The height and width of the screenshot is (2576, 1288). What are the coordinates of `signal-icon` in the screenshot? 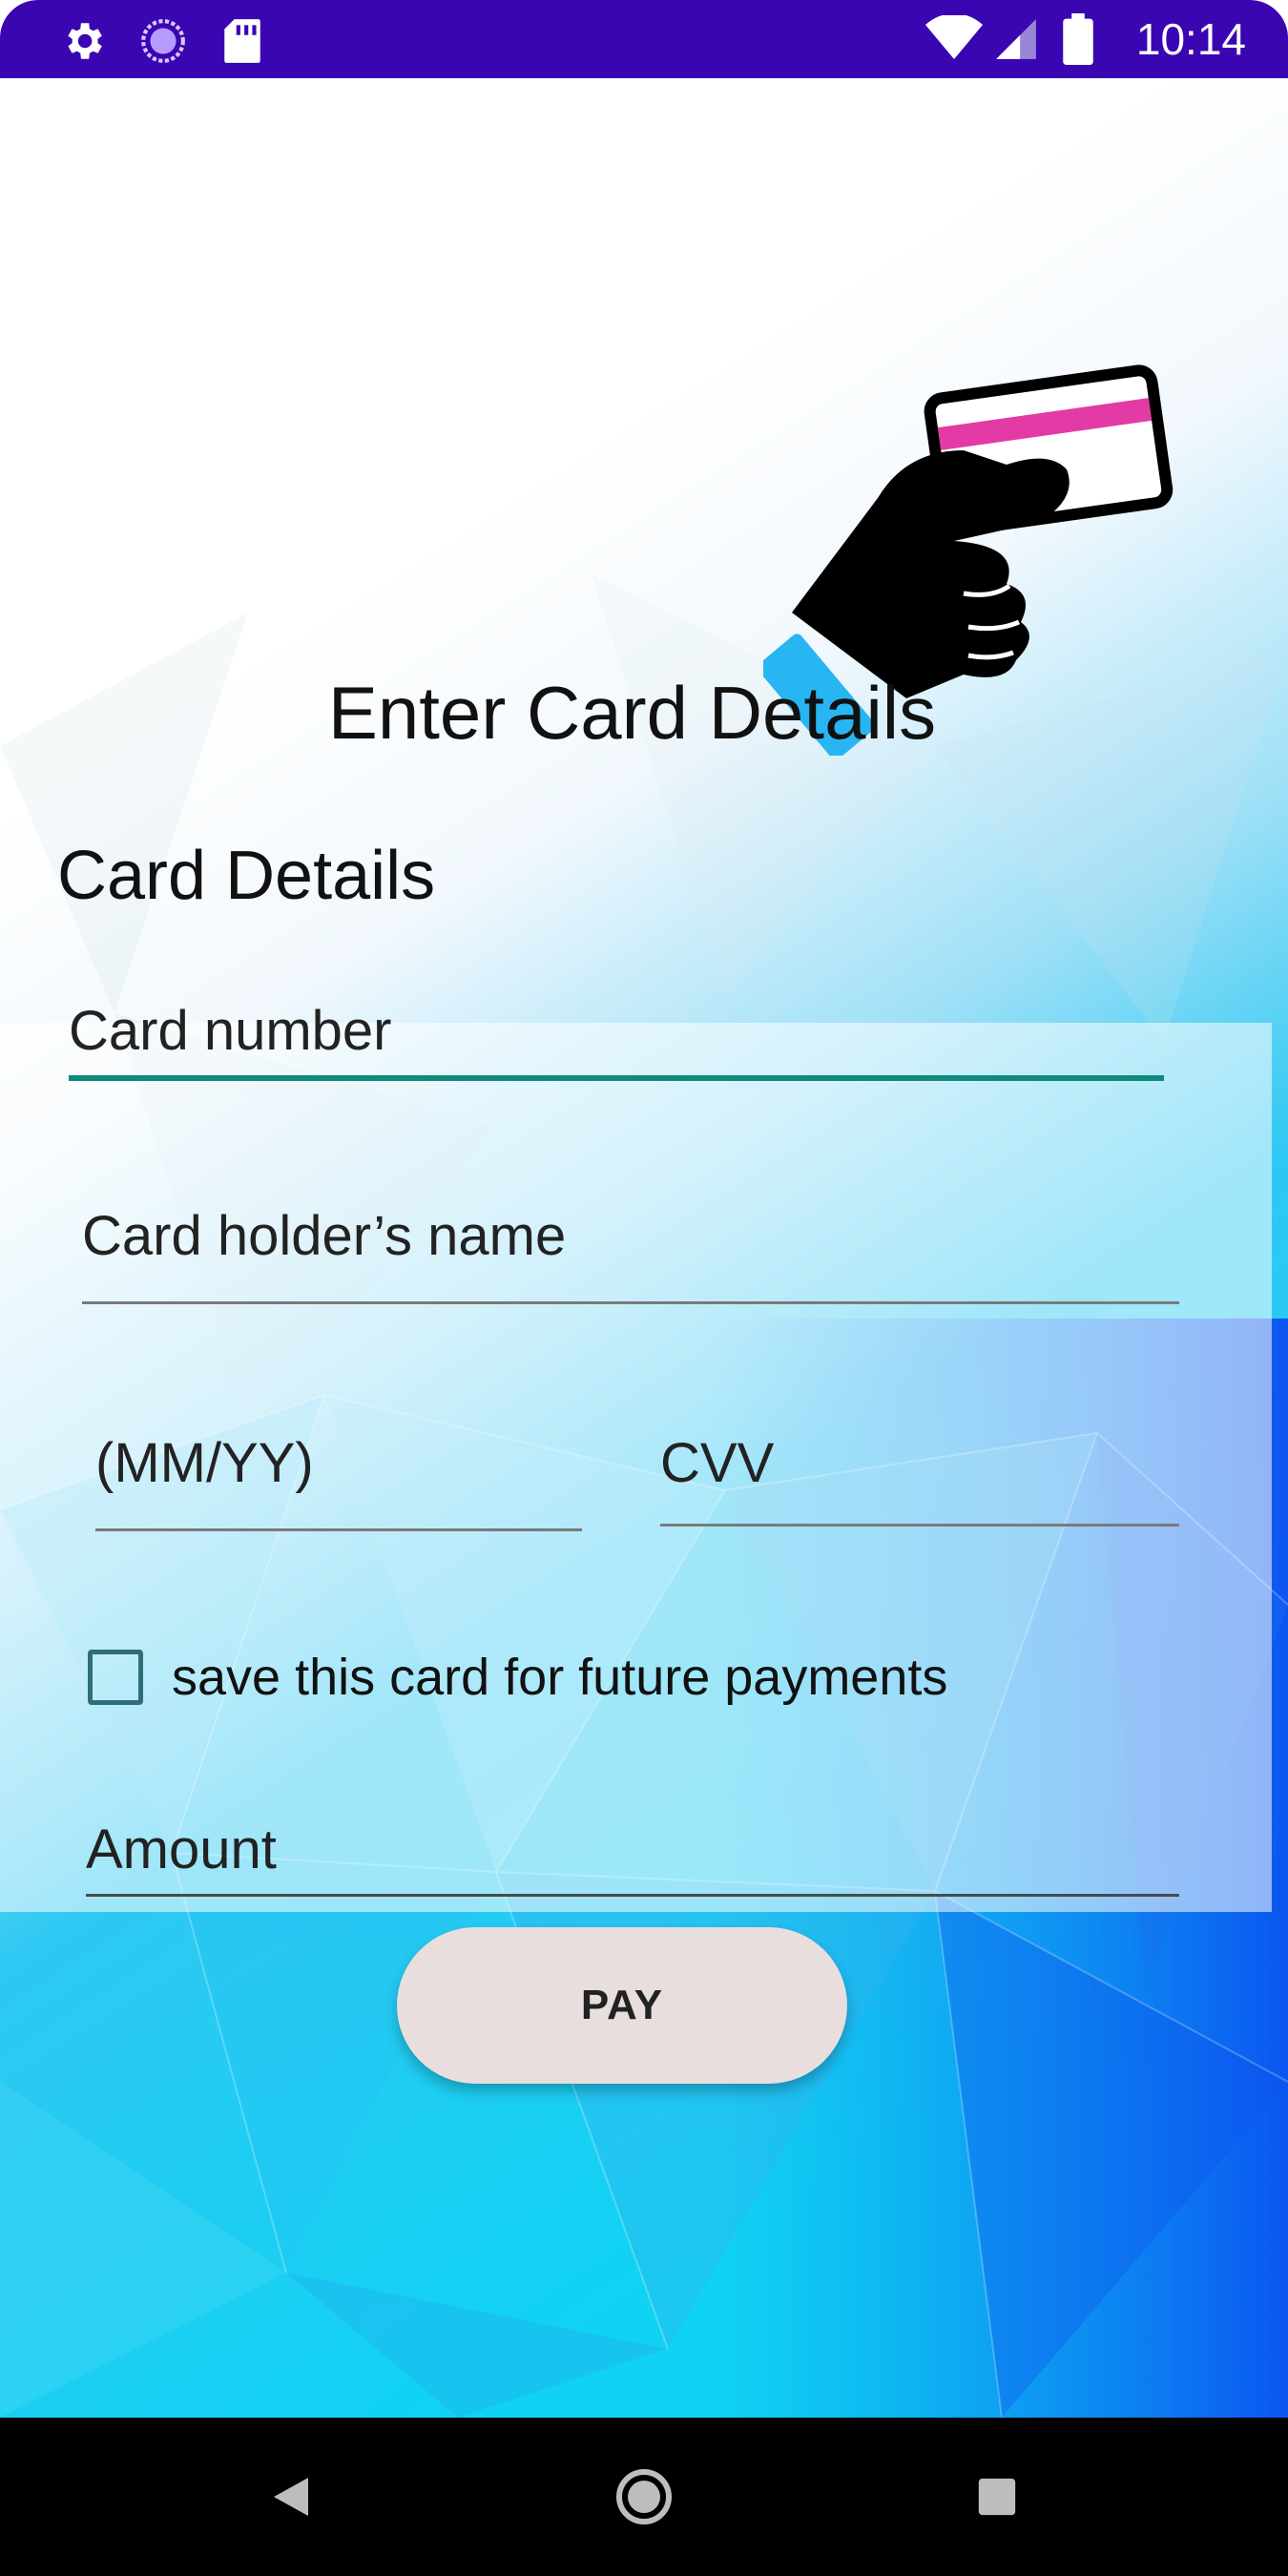 It's located at (1016, 39).